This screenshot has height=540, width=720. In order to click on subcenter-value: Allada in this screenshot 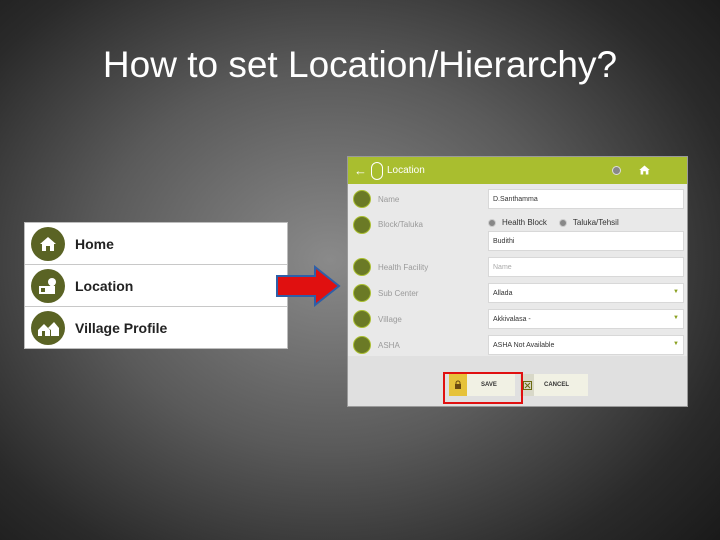, I will do `click(503, 293)`.